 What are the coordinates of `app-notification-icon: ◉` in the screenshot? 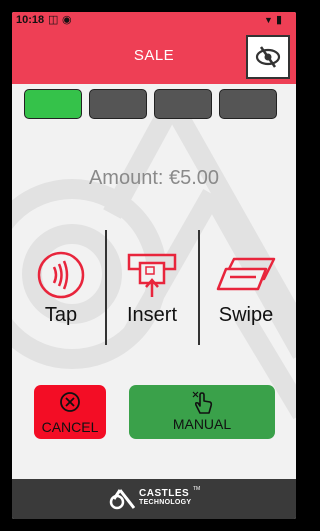 It's located at (67, 20).